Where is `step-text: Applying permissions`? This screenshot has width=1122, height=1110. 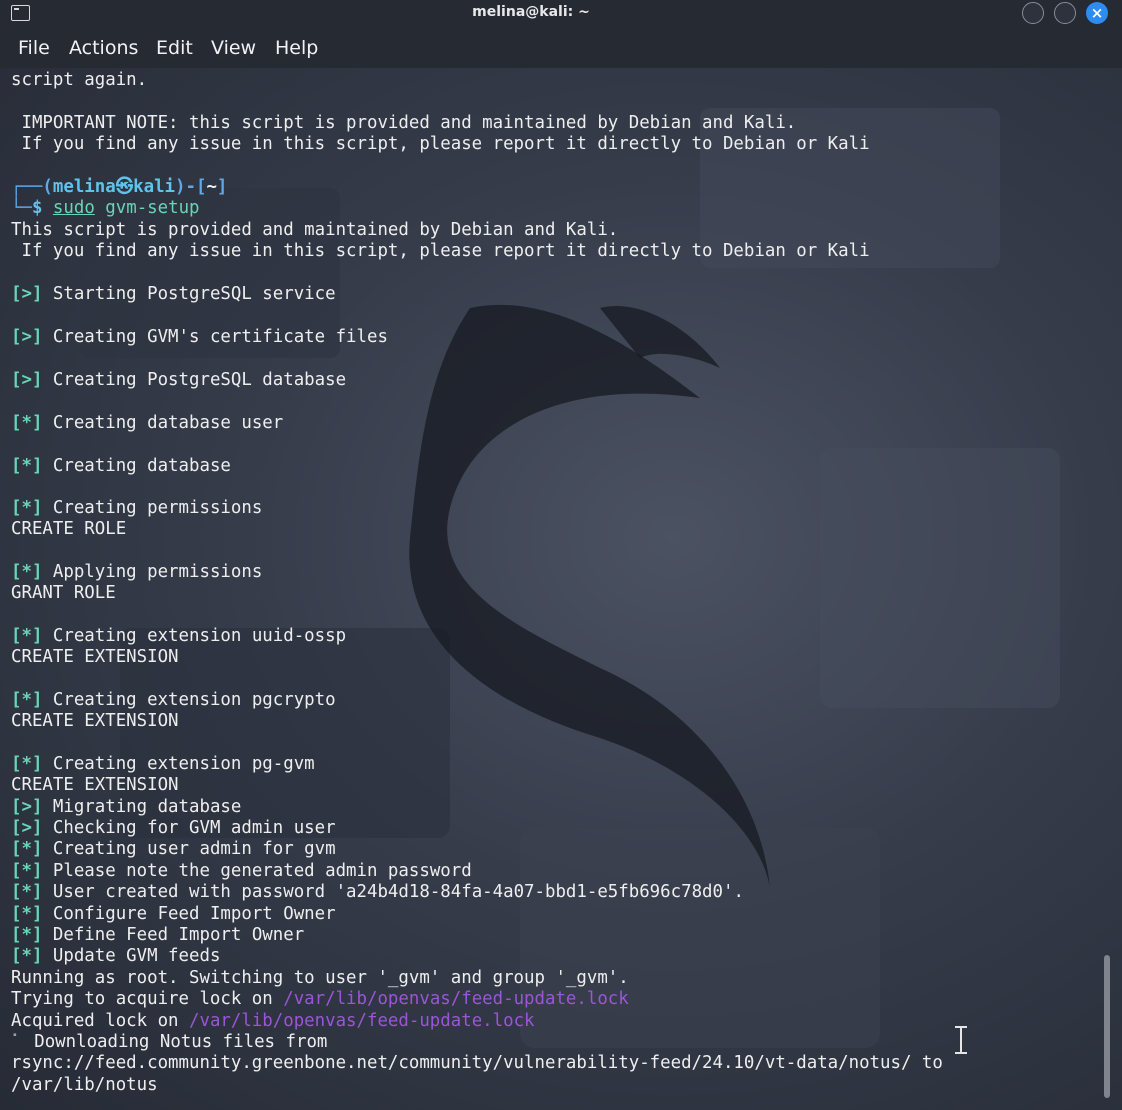 step-text: Applying permissions is located at coordinates (152, 572).